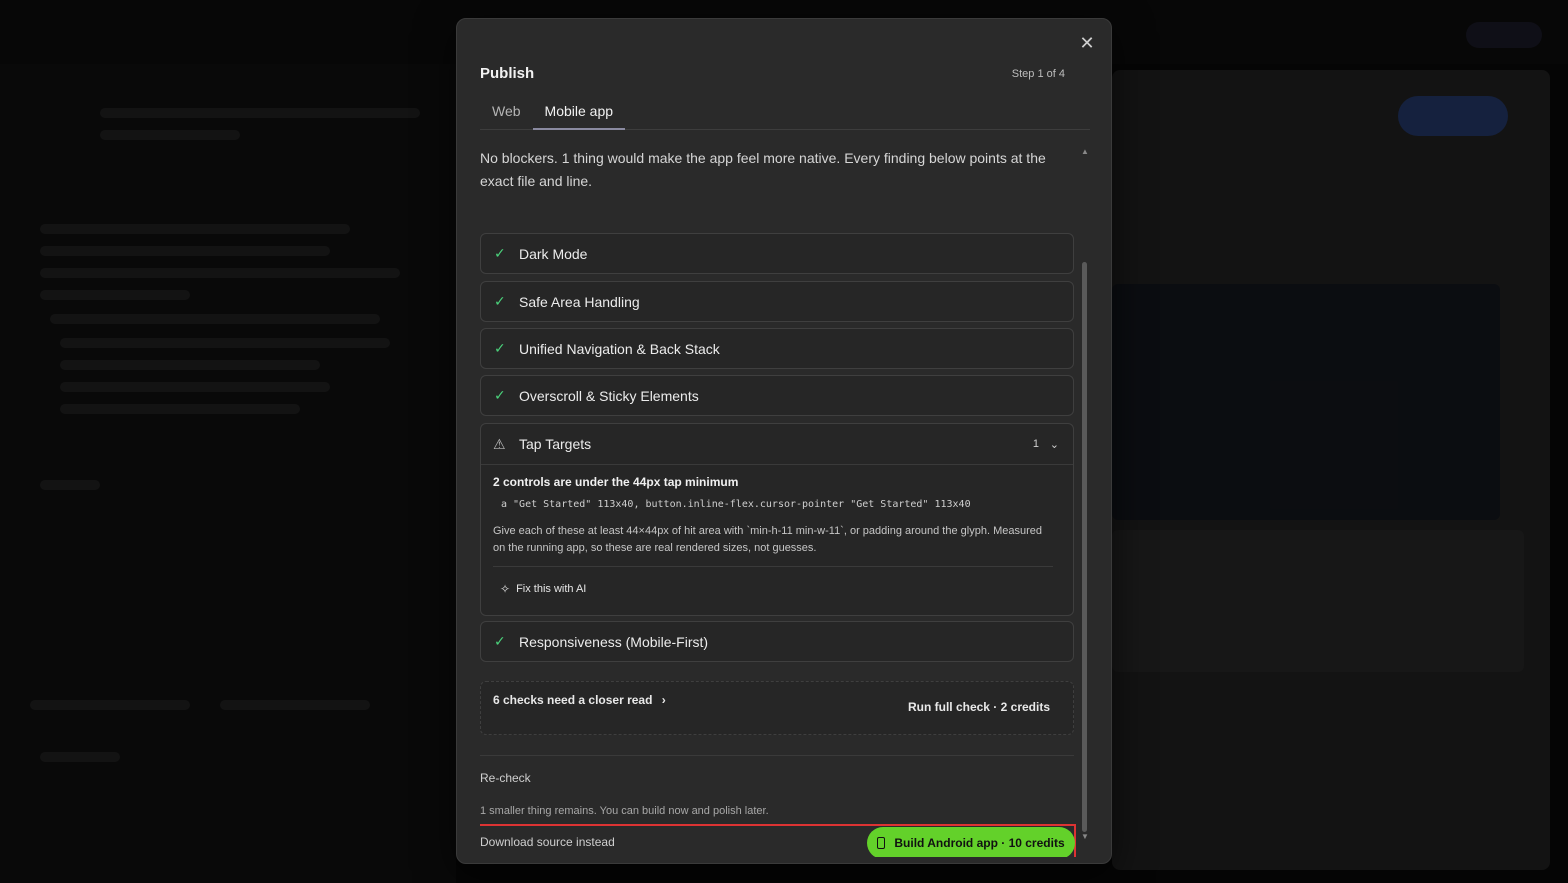 This screenshot has width=1568, height=883. Describe the element at coordinates (1054, 444) in the screenshot. I see `chevron-down-icon: ⌄` at that location.